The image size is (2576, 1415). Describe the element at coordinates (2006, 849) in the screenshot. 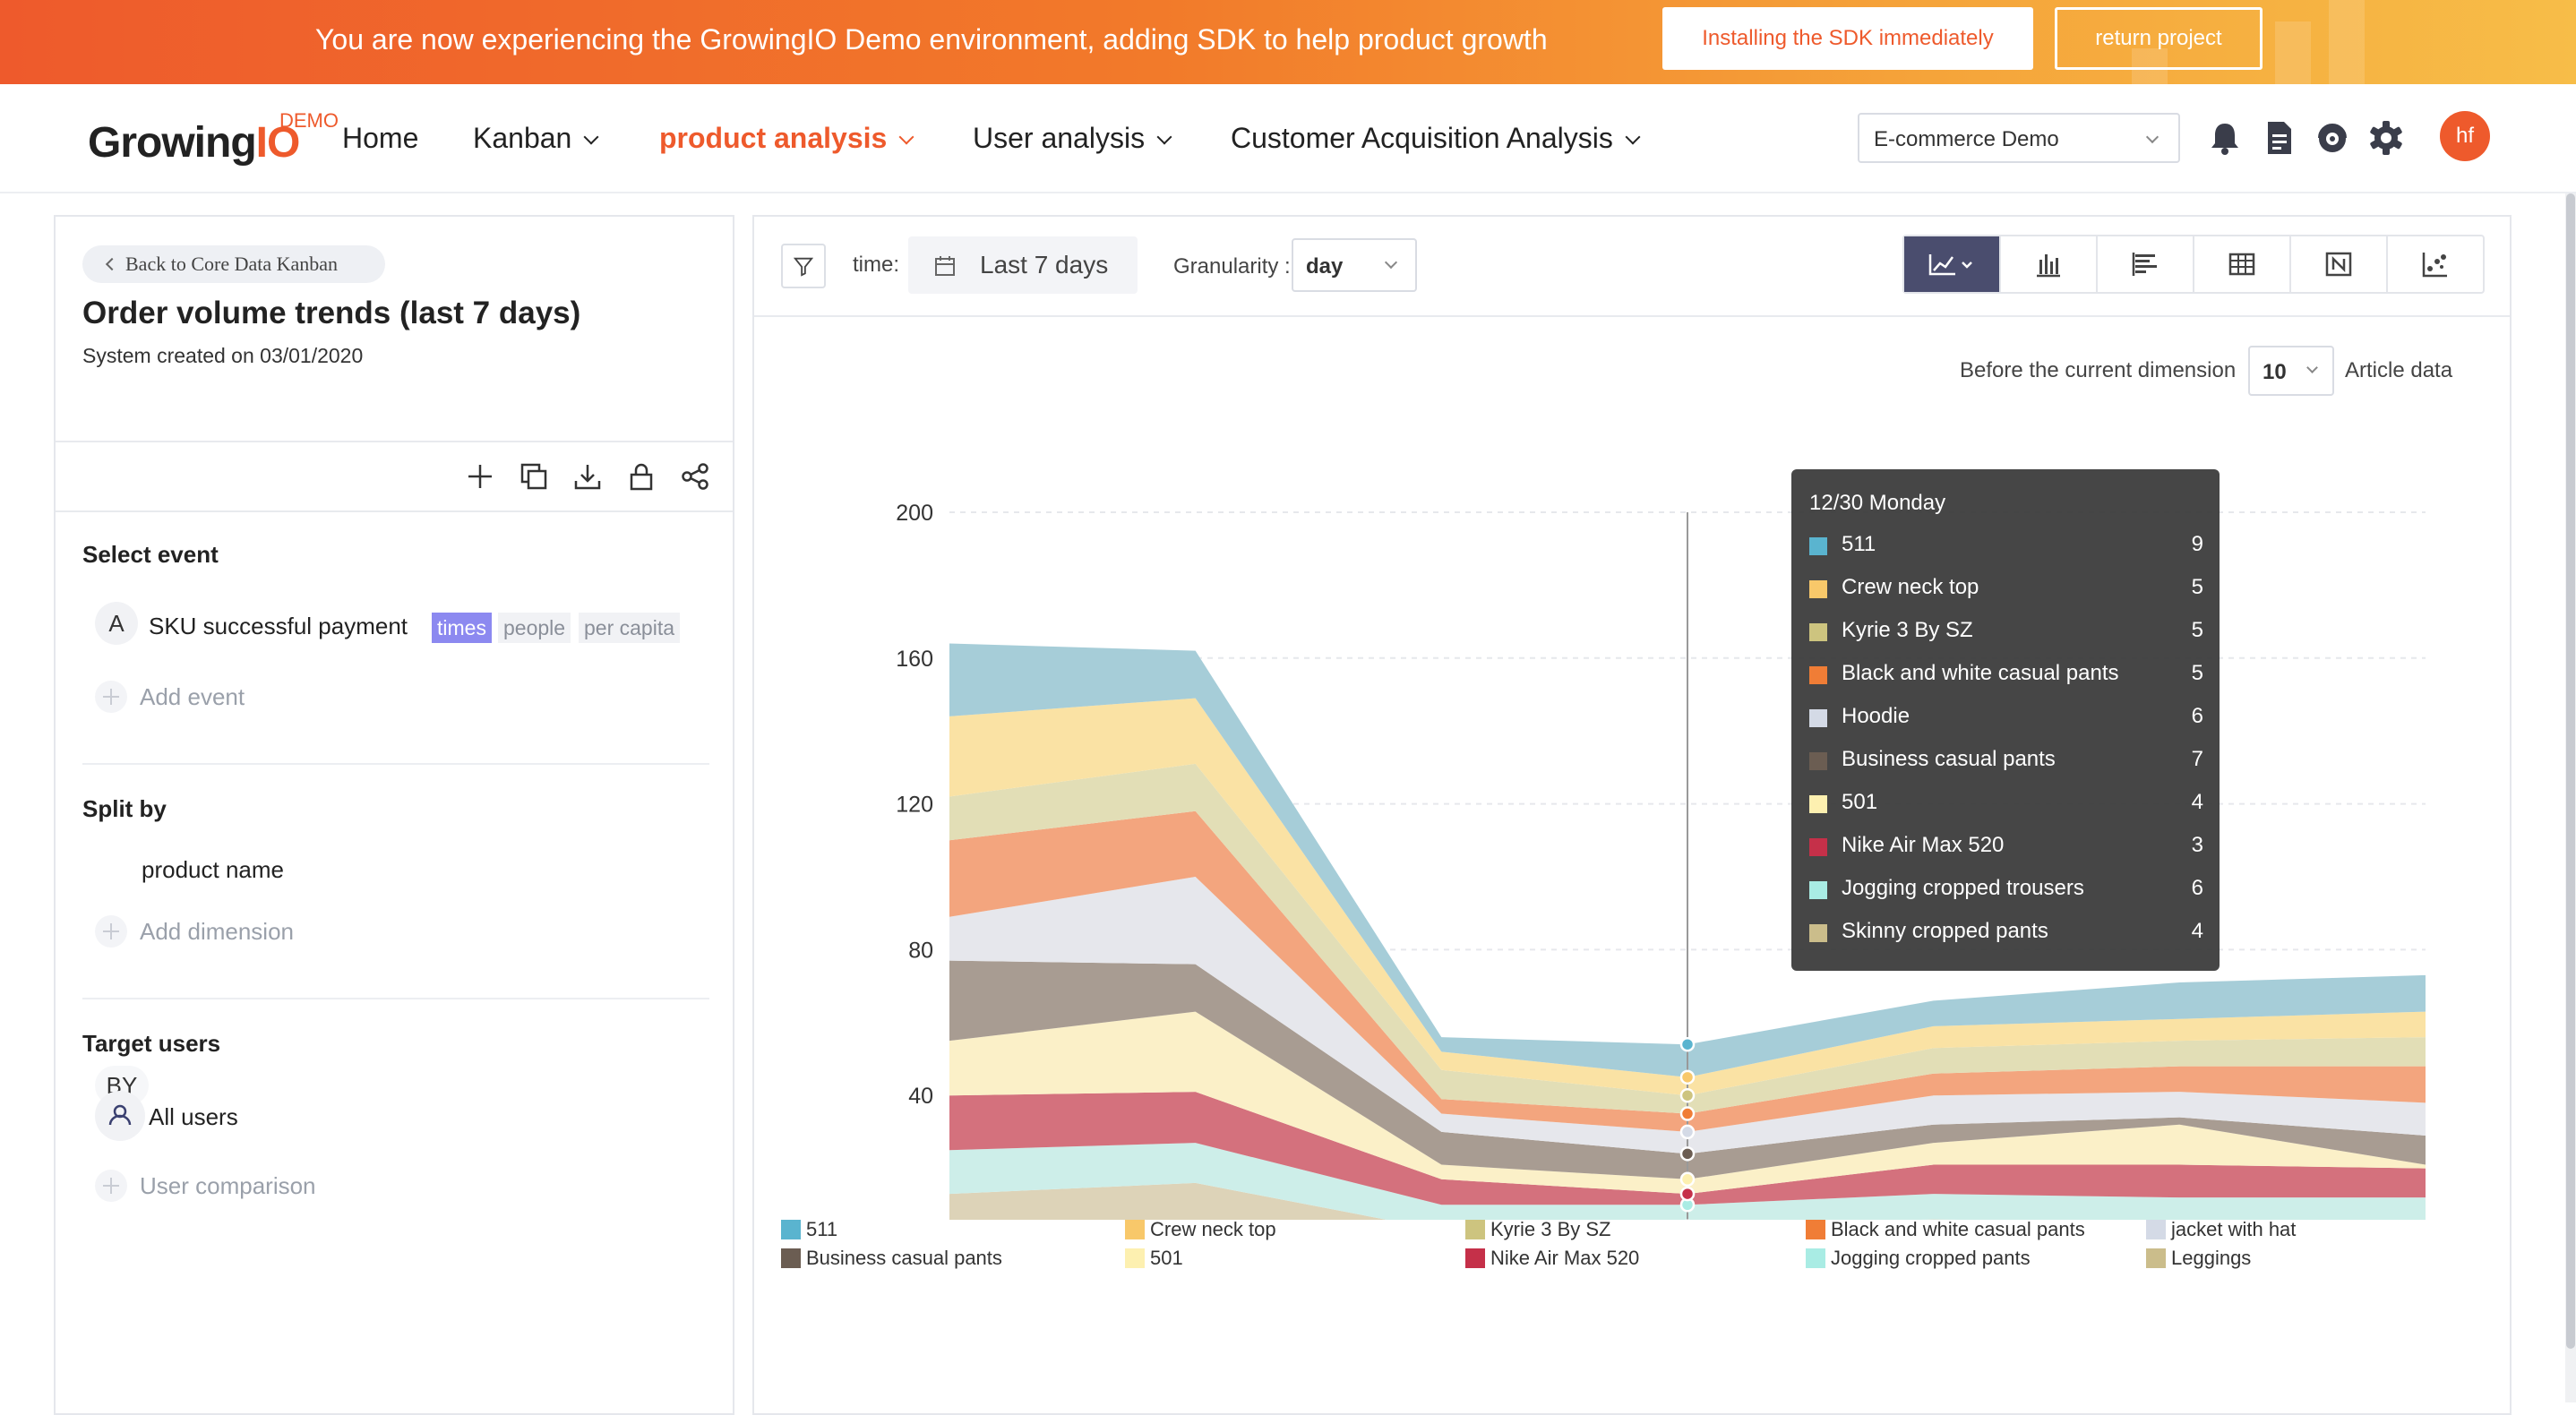

I see `tooltip-row: Nike Air Max 520 3` at that location.